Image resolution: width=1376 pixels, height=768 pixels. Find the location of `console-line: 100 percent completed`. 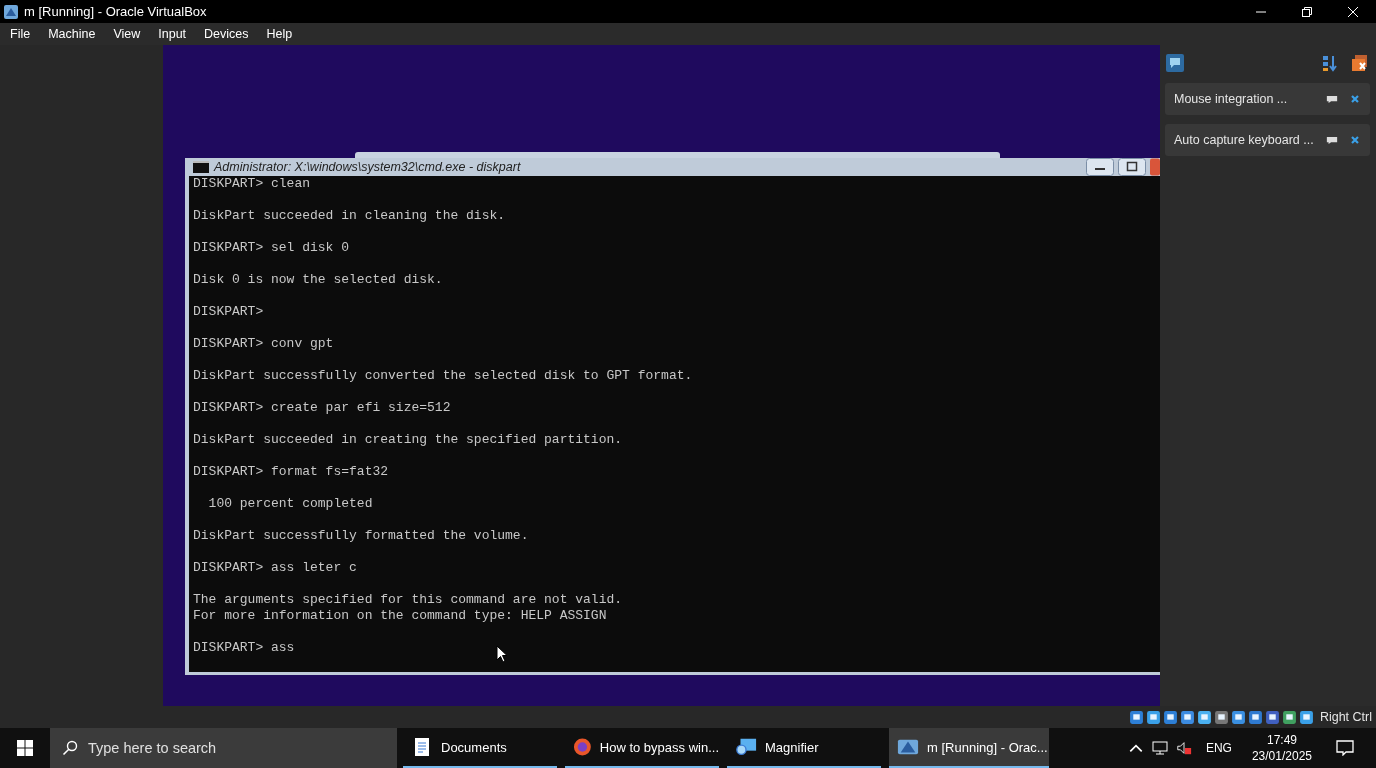

console-line: 100 percent completed is located at coordinates (290, 504).